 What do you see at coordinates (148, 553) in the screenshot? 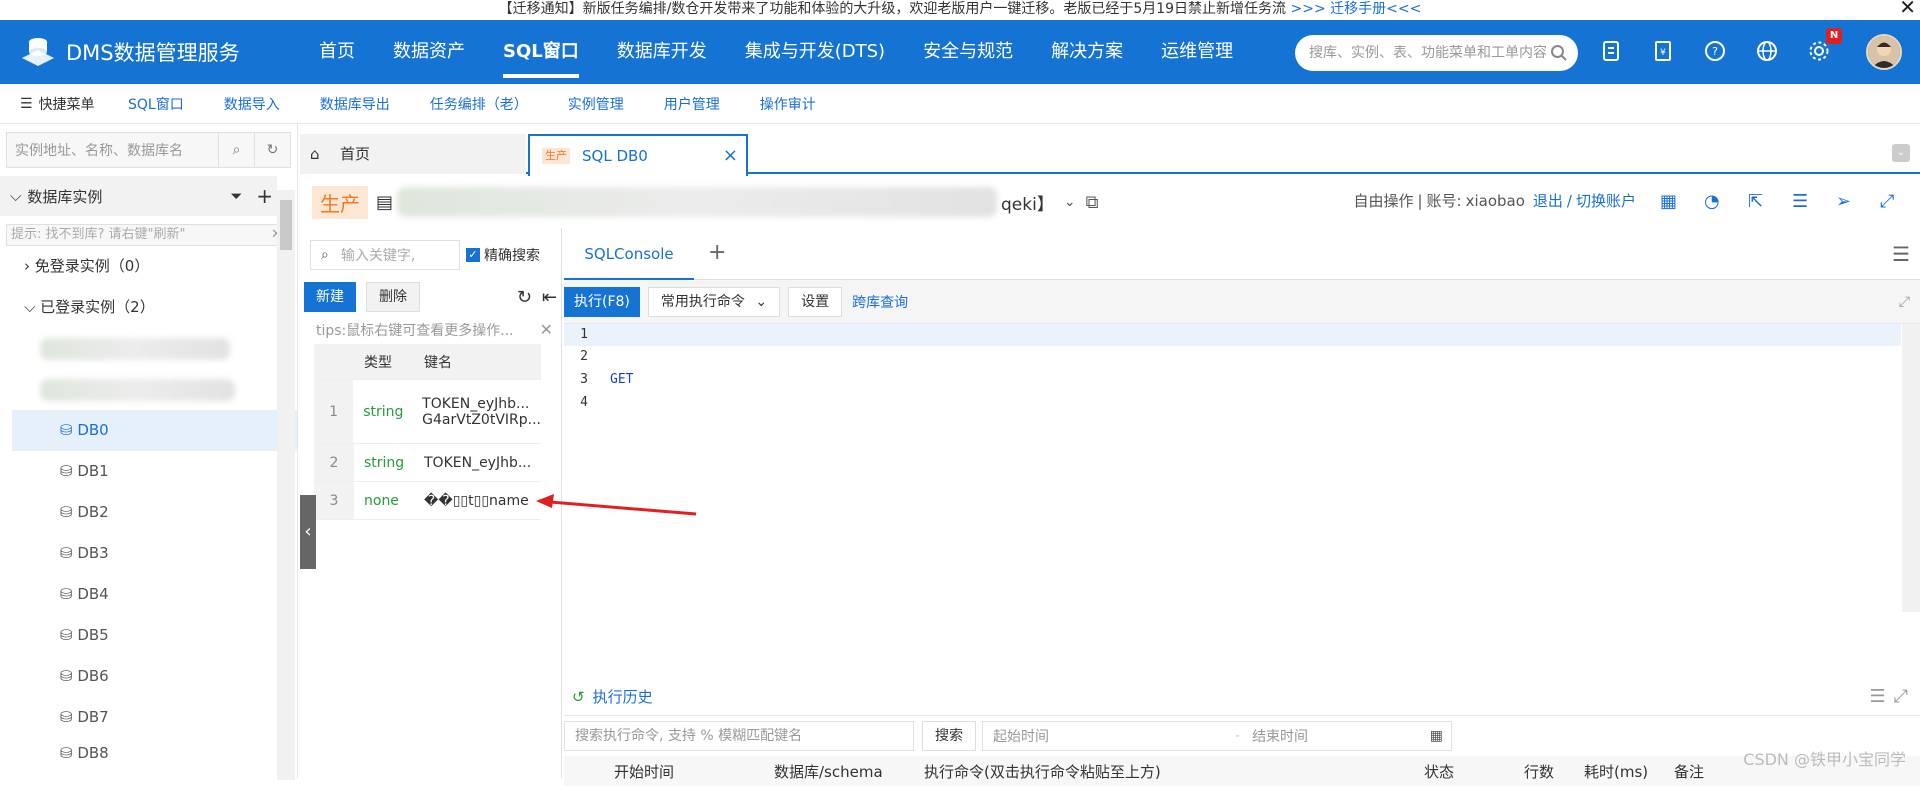
I see `tree-db-item: ⛁ DB3` at bounding box center [148, 553].